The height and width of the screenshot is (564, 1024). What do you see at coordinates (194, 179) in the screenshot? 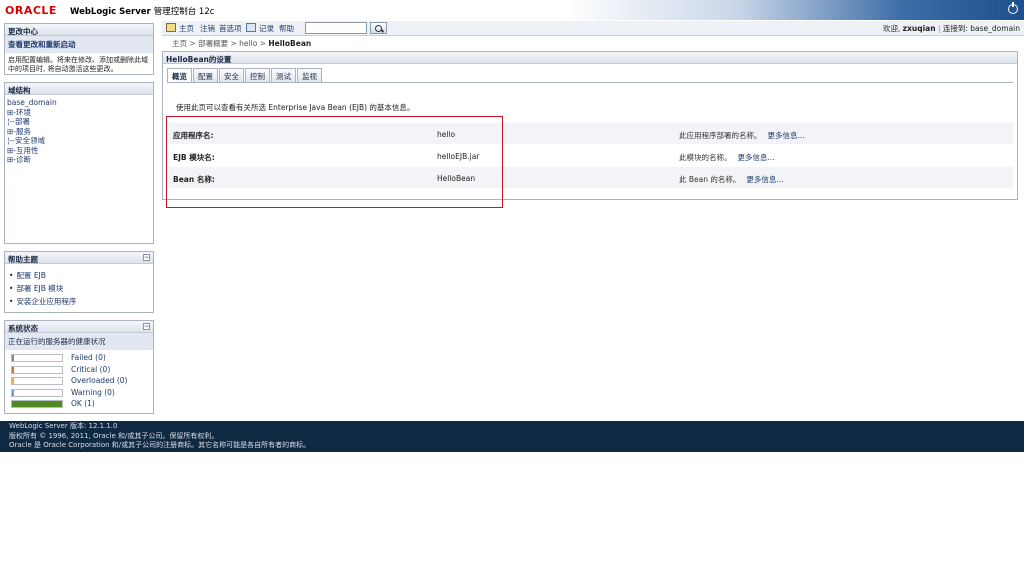
I see `field-label: Bean 名称:` at bounding box center [194, 179].